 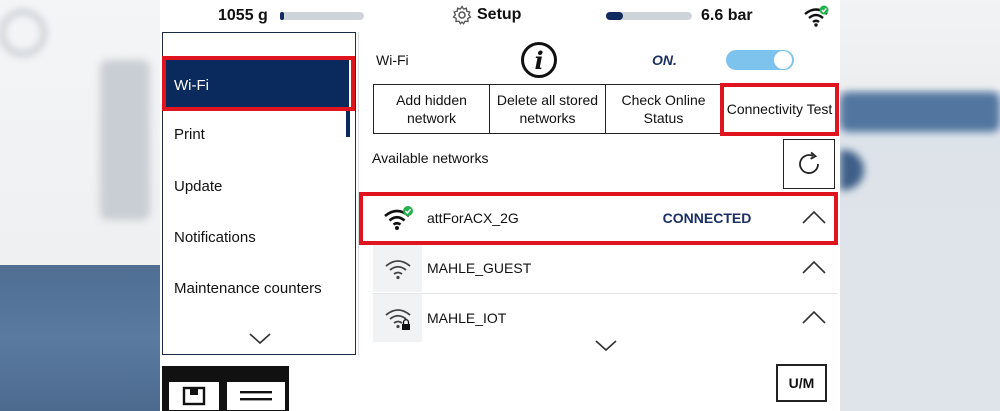 I want to click on network-row: attForACX_2G CONNECTED, so click(x=605, y=218).